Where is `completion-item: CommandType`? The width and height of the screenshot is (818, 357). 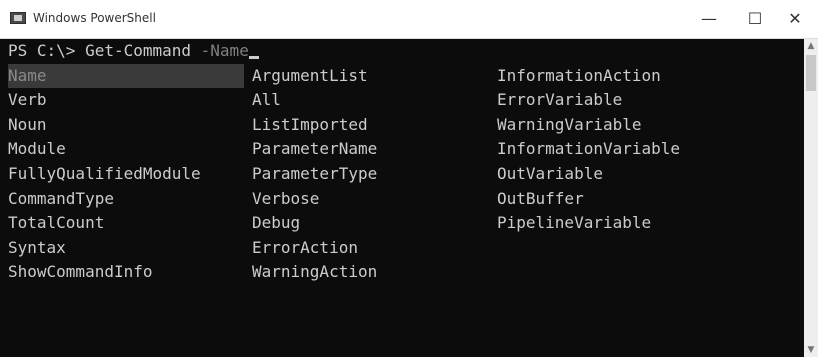
completion-item: CommandType is located at coordinates (126, 199).